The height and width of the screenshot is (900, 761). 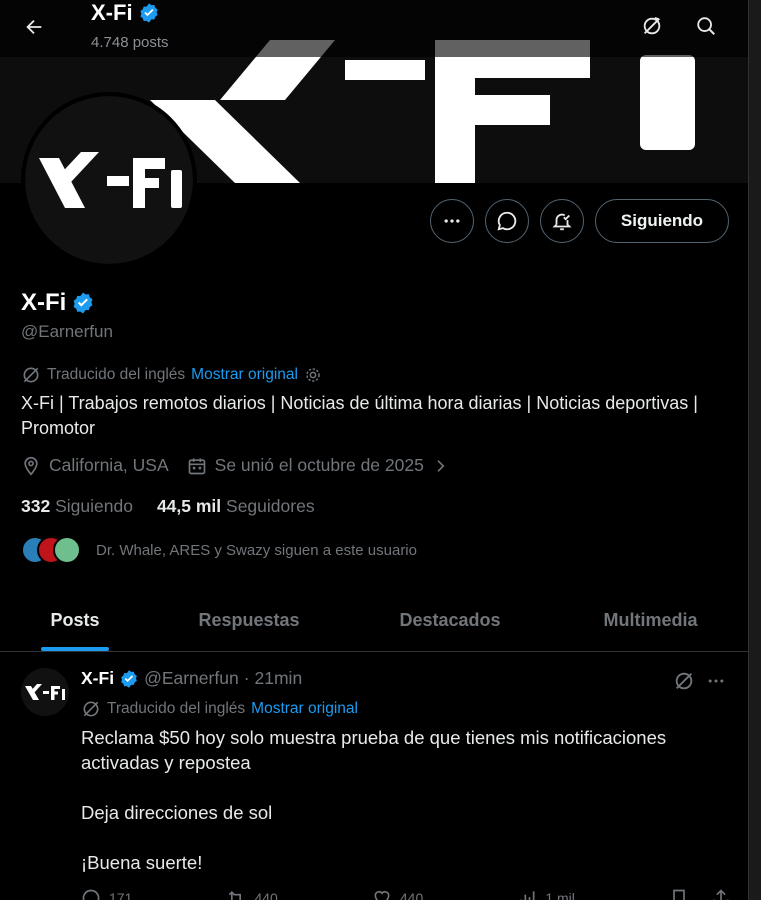 I want to click on tab-label: Respuestas, so click(x=249, y=620).